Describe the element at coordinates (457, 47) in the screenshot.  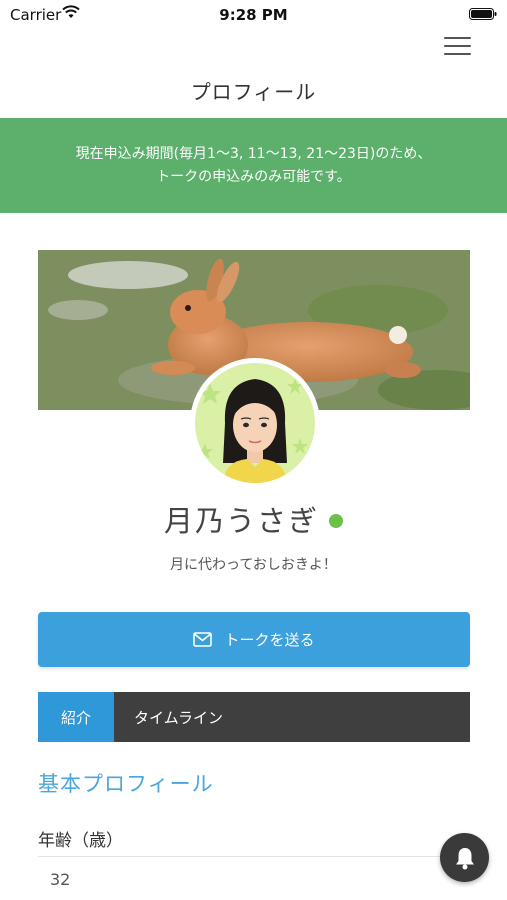
I see `hamburger-menu-icon` at that location.